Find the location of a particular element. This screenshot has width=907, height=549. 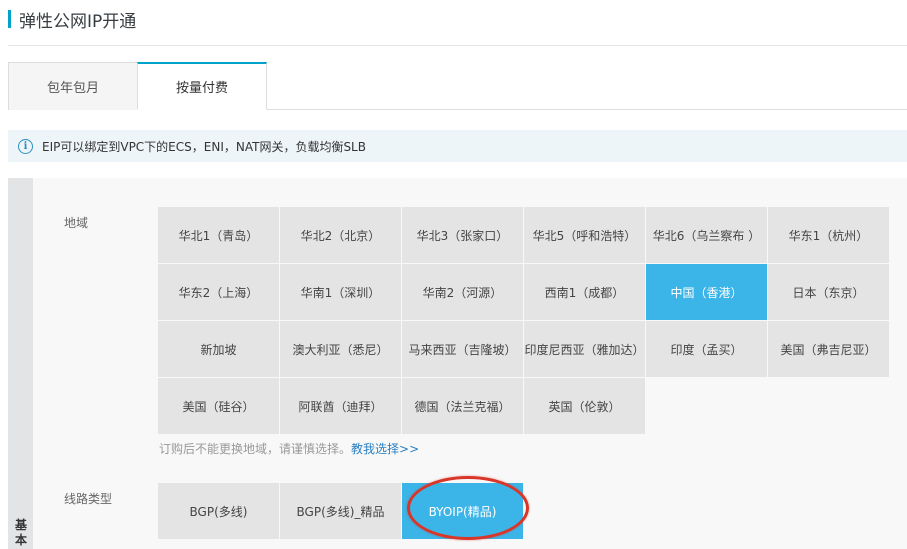

line-type-option: BYOIP(精品) is located at coordinates (462, 511).